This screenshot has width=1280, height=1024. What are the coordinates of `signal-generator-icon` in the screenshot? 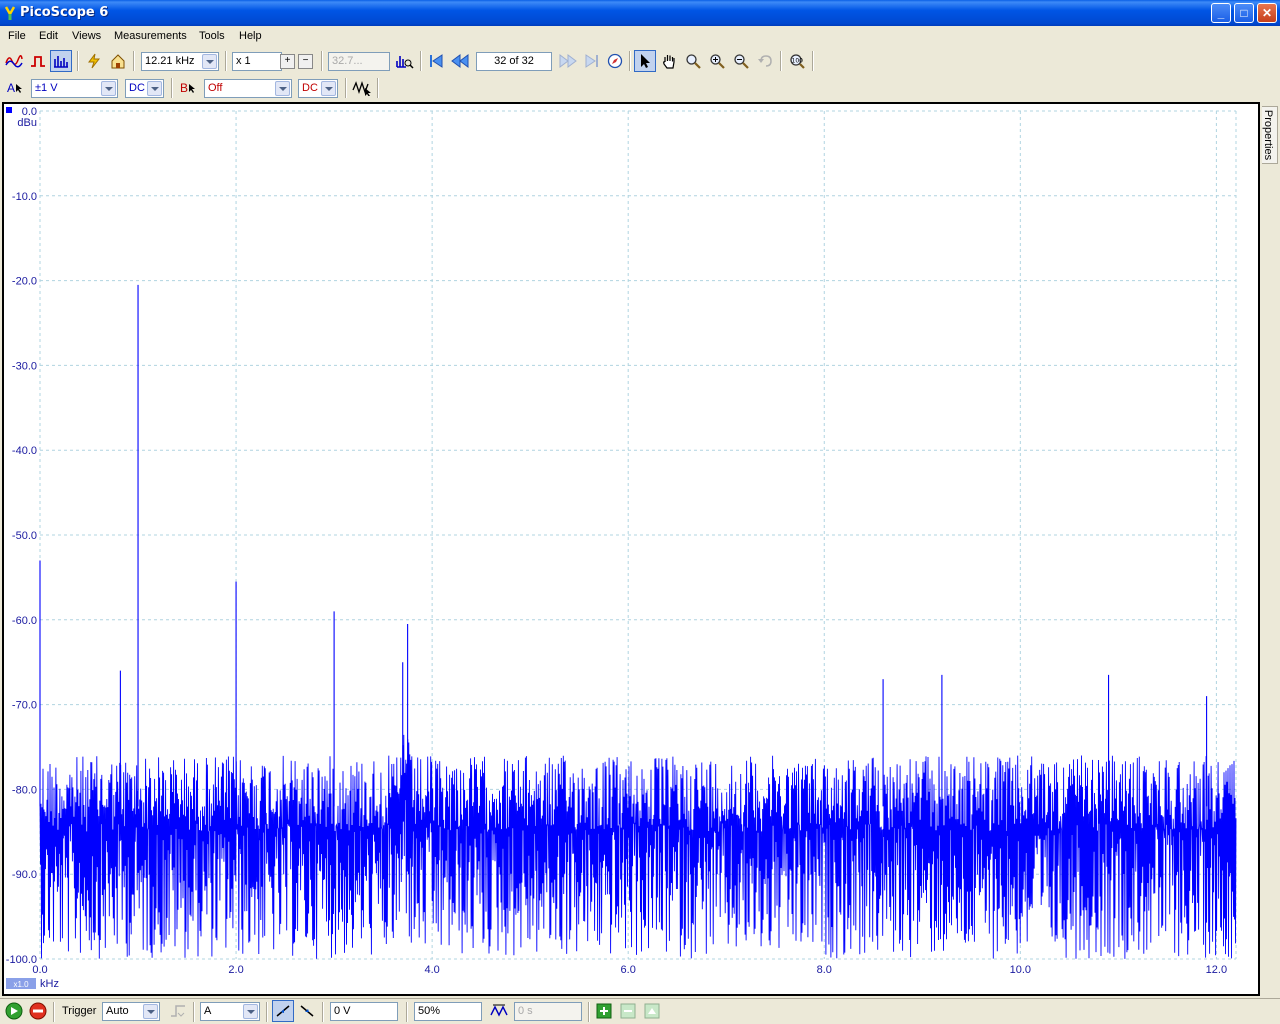 It's located at (361, 88).